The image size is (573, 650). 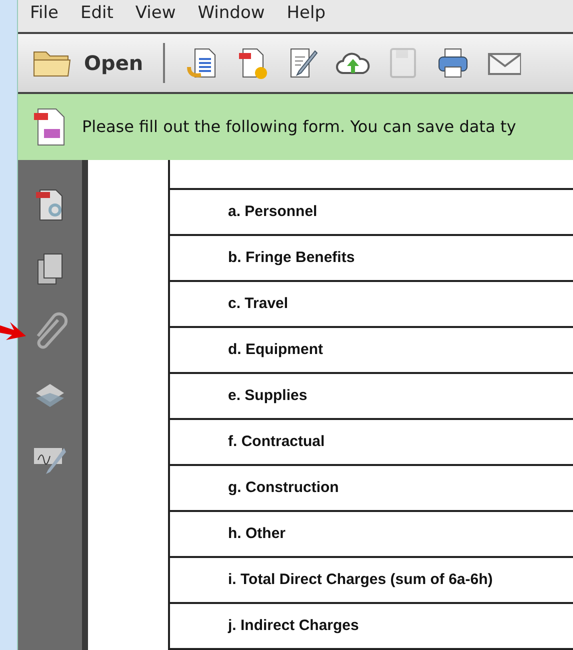 I want to click on menu-item: Window, so click(x=231, y=13).